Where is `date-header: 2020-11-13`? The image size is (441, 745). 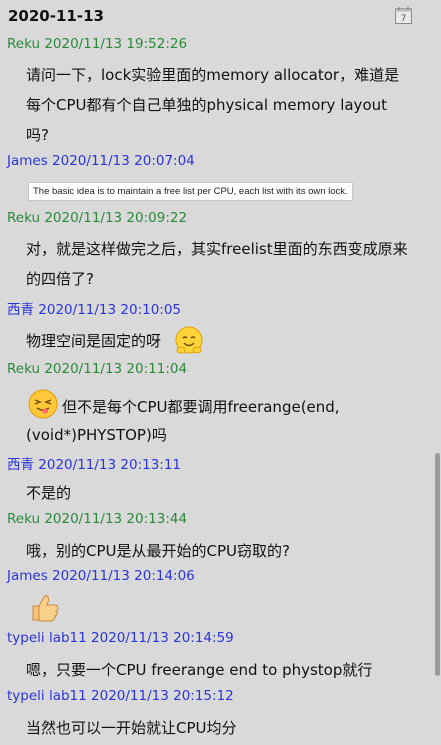 date-header: 2020-11-13 is located at coordinates (56, 16).